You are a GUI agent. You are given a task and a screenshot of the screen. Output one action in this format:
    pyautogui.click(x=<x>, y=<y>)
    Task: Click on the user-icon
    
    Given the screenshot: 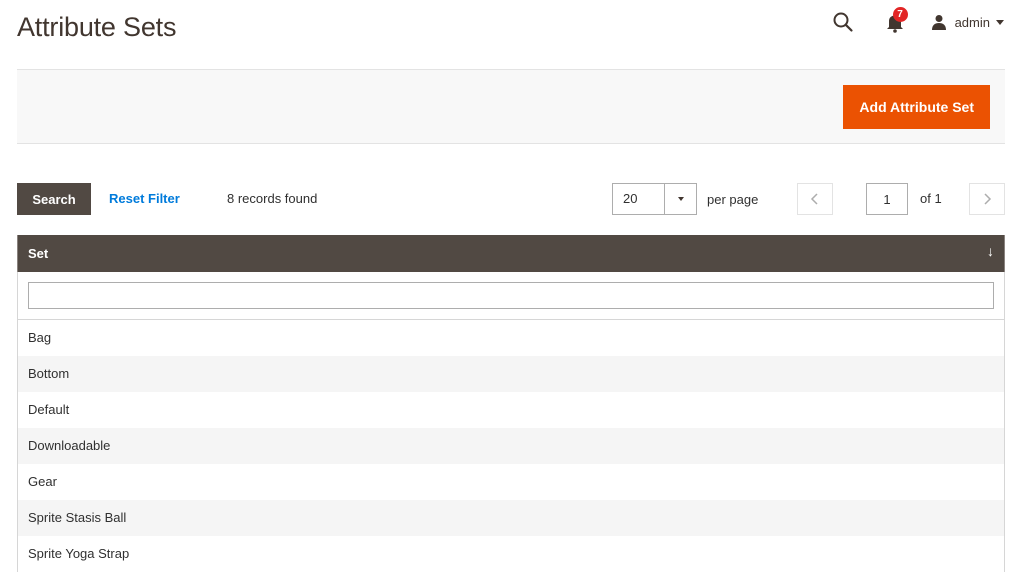 What is the action you would take?
    pyautogui.click(x=938, y=22)
    